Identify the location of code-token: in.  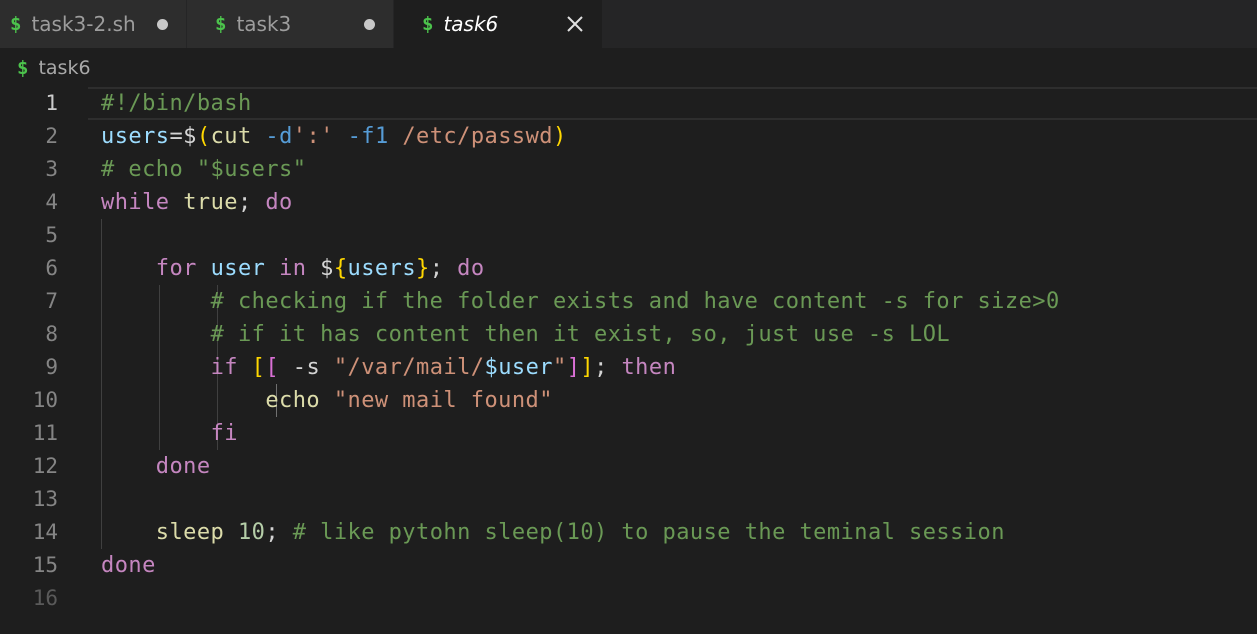
(293, 268).